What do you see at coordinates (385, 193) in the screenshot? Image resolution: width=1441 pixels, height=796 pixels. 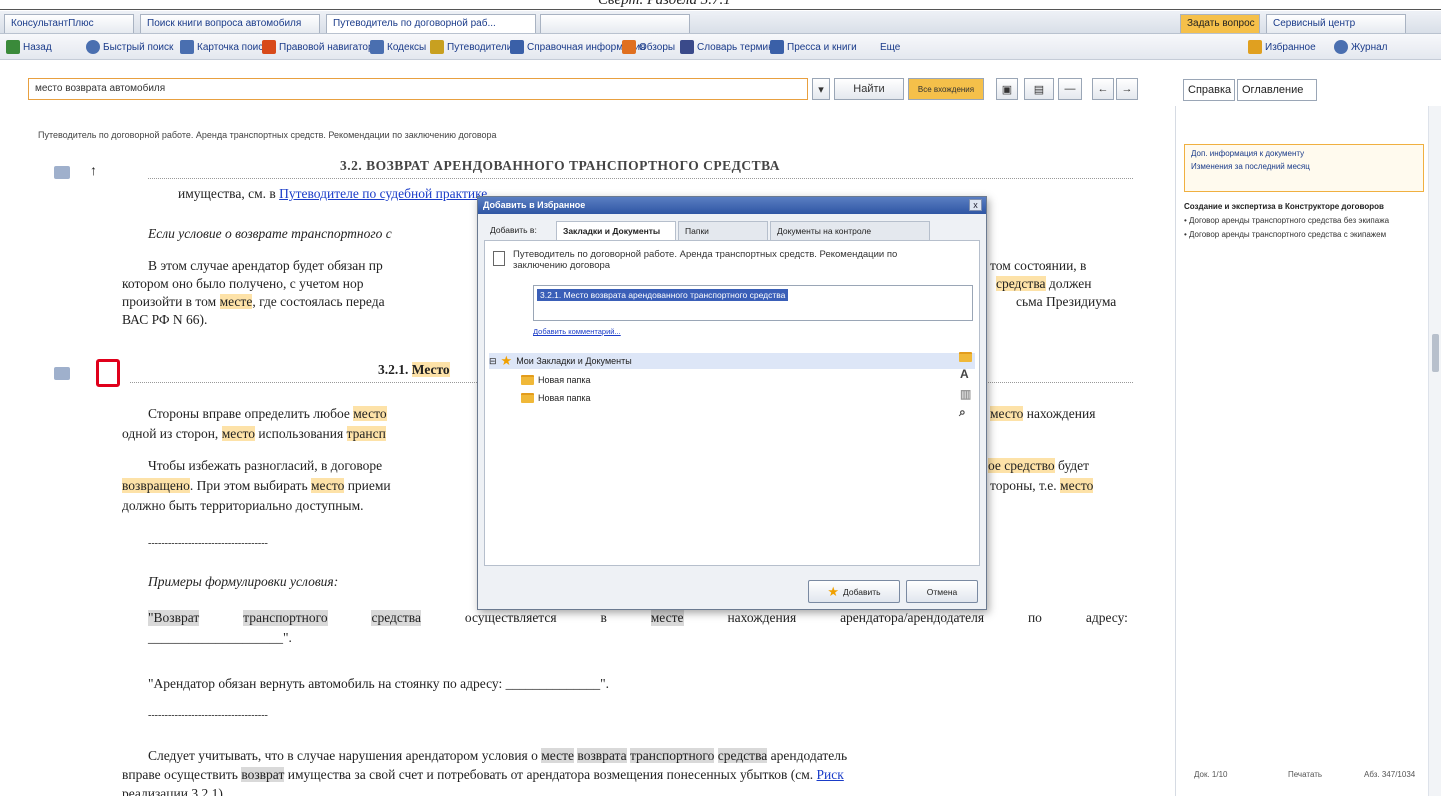 I see `guide-link: Путеводителе по судебной практике.` at bounding box center [385, 193].